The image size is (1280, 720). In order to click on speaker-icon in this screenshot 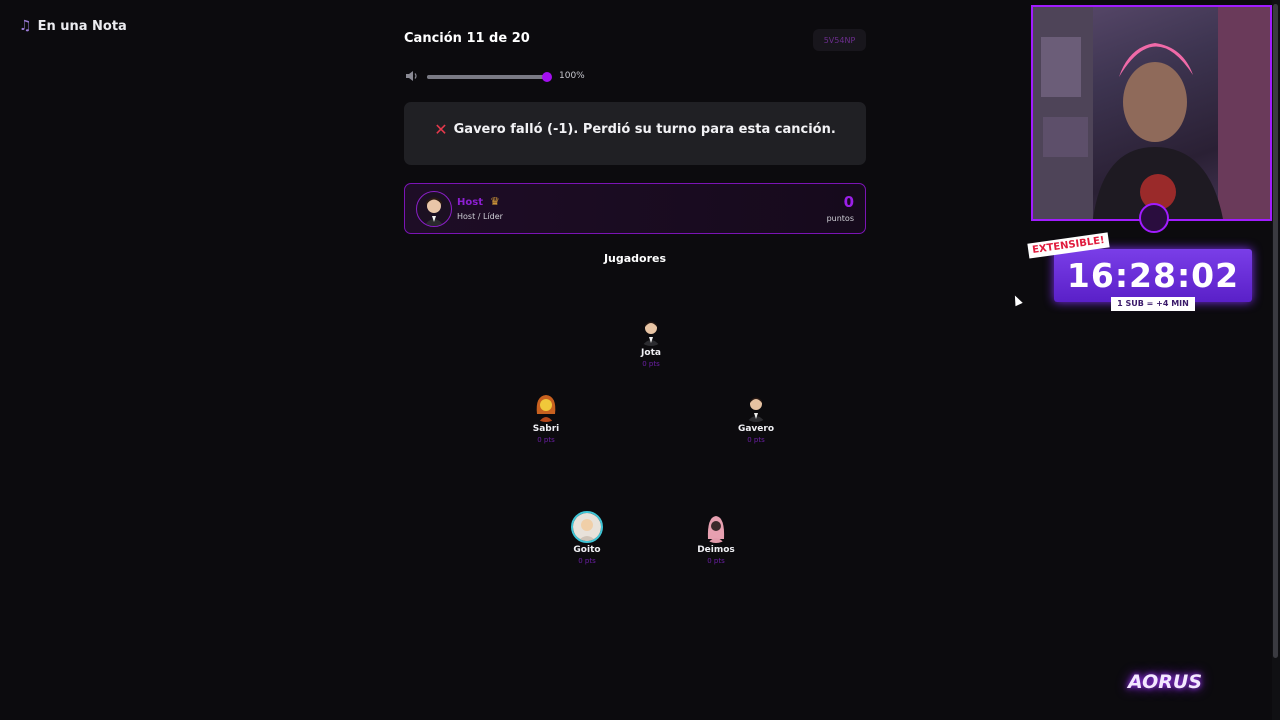, I will do `click(412, 76)`.